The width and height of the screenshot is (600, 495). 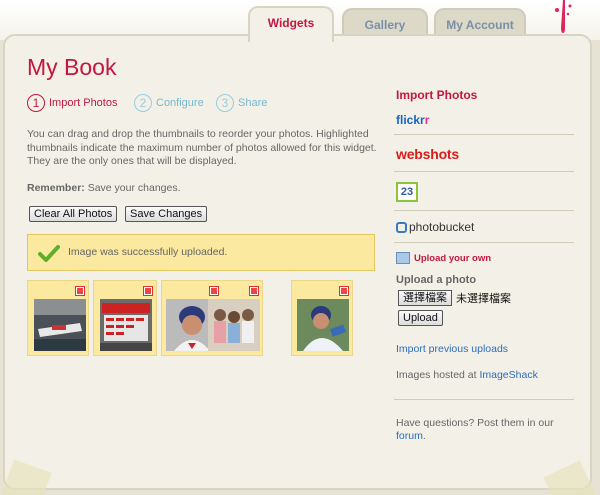 I want to click on step-import-photos: 1 Import Photos, so click(x=72, y=103).